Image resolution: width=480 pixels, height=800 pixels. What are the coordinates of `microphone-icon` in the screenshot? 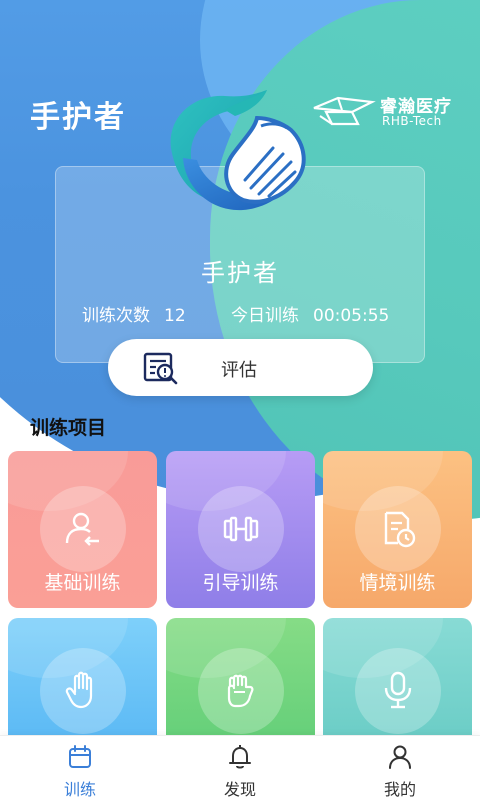 It's located at (398, 690).